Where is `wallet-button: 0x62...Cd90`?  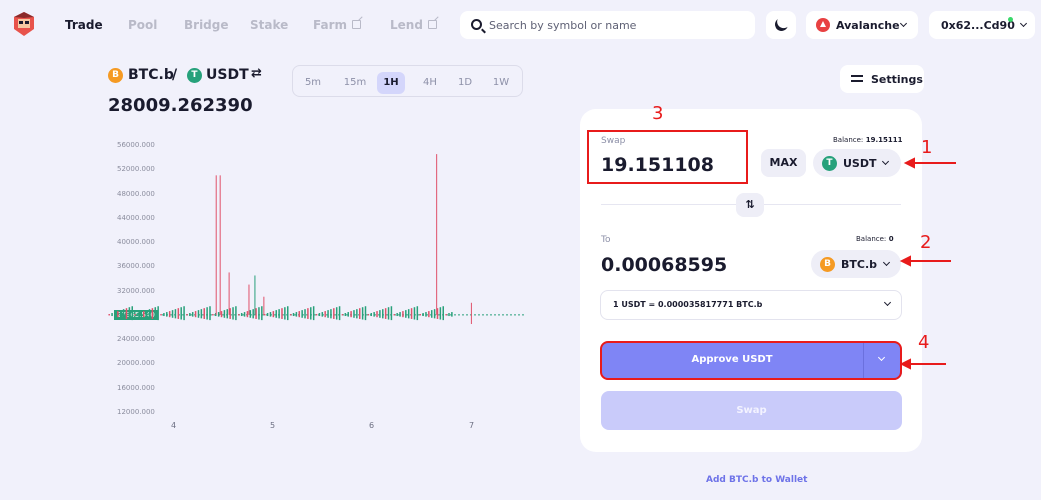
wallet-button: 0x62...Cd90 is located at coordinates (982, 25).